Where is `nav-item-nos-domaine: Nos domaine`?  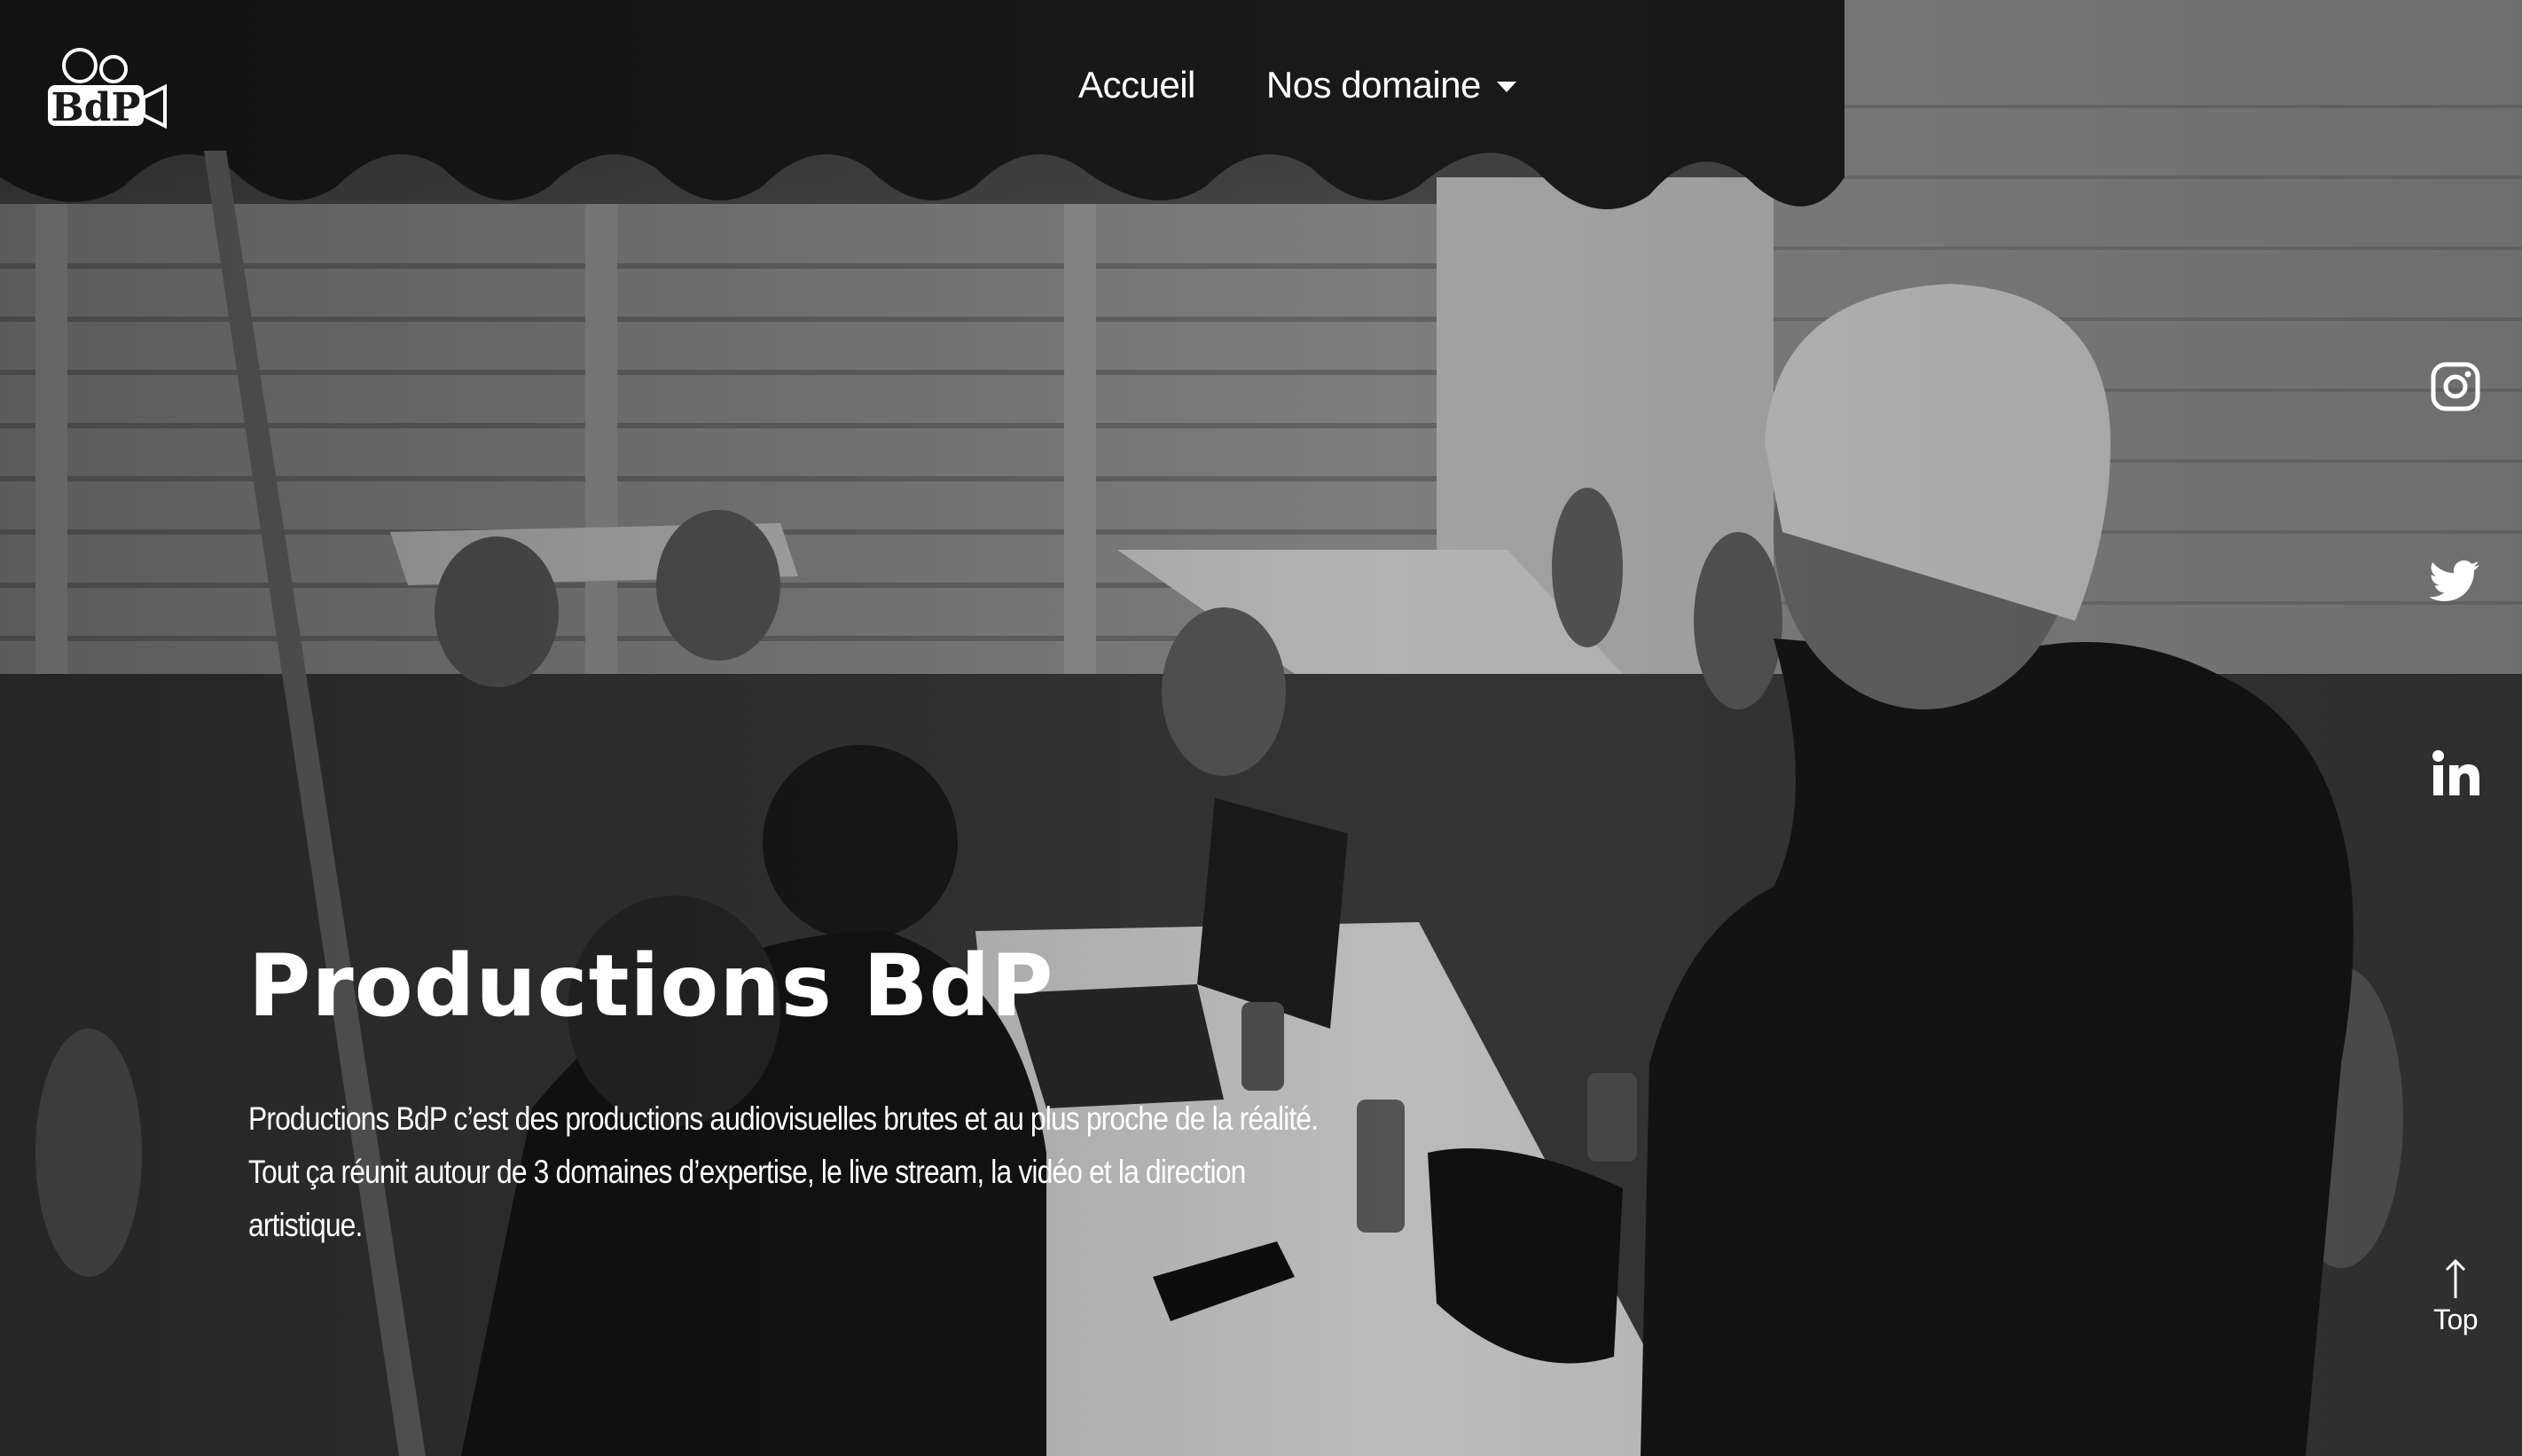
nav-item-nos-domaine: Nos domaine is located at coordinates (1391, 85).